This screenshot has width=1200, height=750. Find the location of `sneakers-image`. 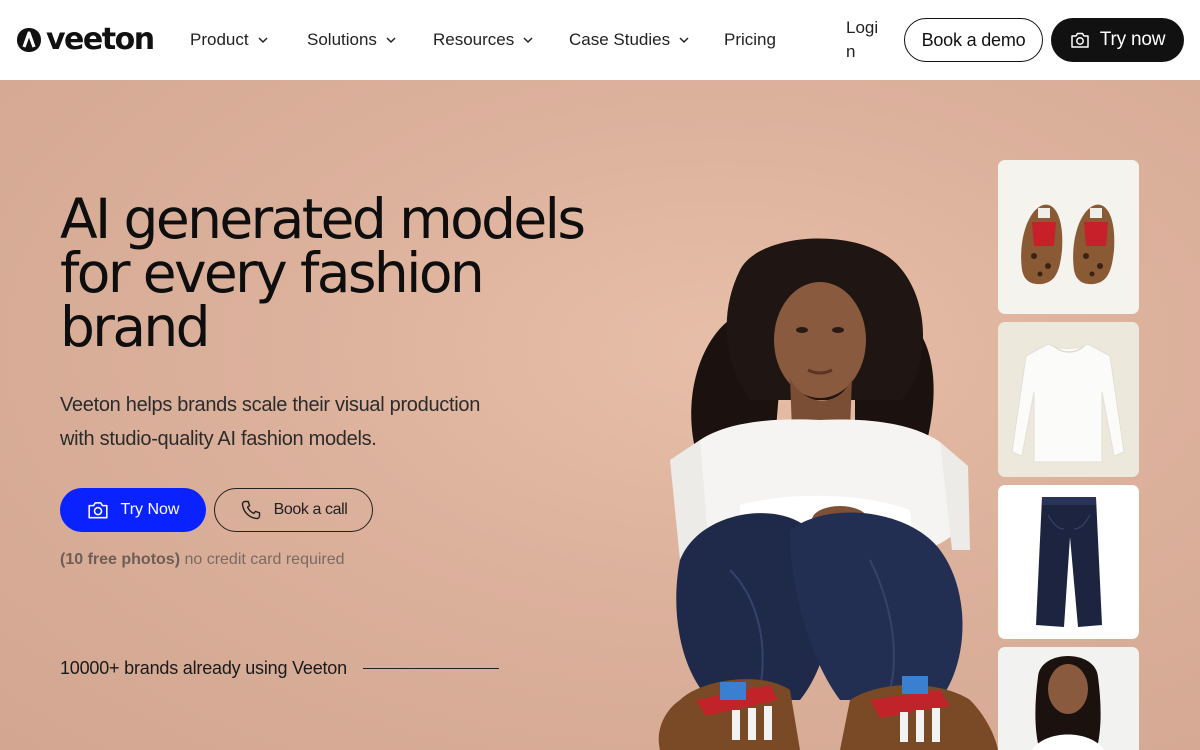

sneakers-image is located at coordinates (1068, 244).